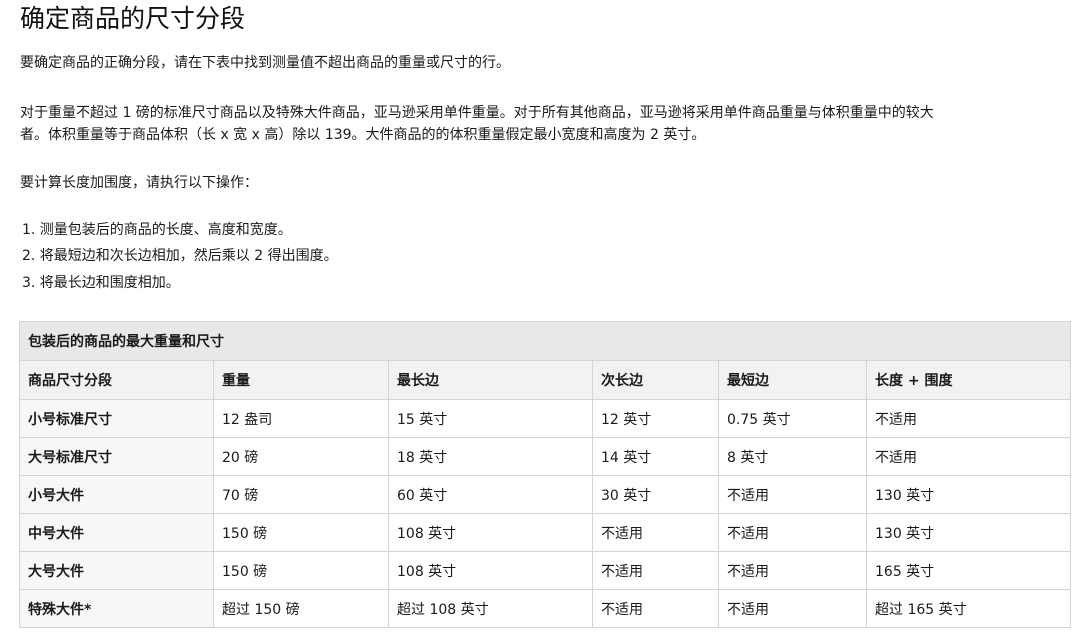 The image size is (1080, 644). I want to click on table-caption: 包装后的商品的最大重量和尺寸, so click(545, 341).